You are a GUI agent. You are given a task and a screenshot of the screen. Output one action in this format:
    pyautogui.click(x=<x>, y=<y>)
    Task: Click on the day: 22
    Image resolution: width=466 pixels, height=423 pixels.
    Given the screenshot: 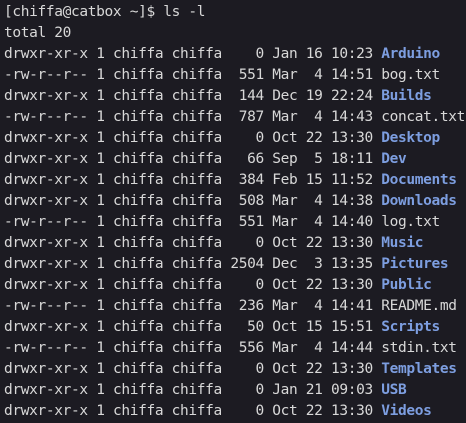 What is the action you would take?
    pyautogui.click(x=314, y=285)
    